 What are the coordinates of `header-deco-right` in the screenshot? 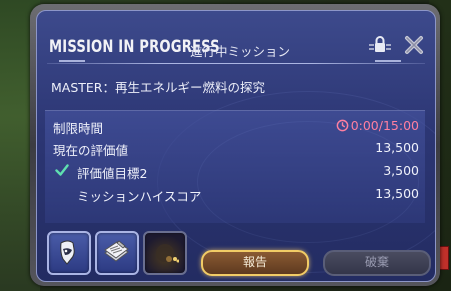 It's located at (388, 63).